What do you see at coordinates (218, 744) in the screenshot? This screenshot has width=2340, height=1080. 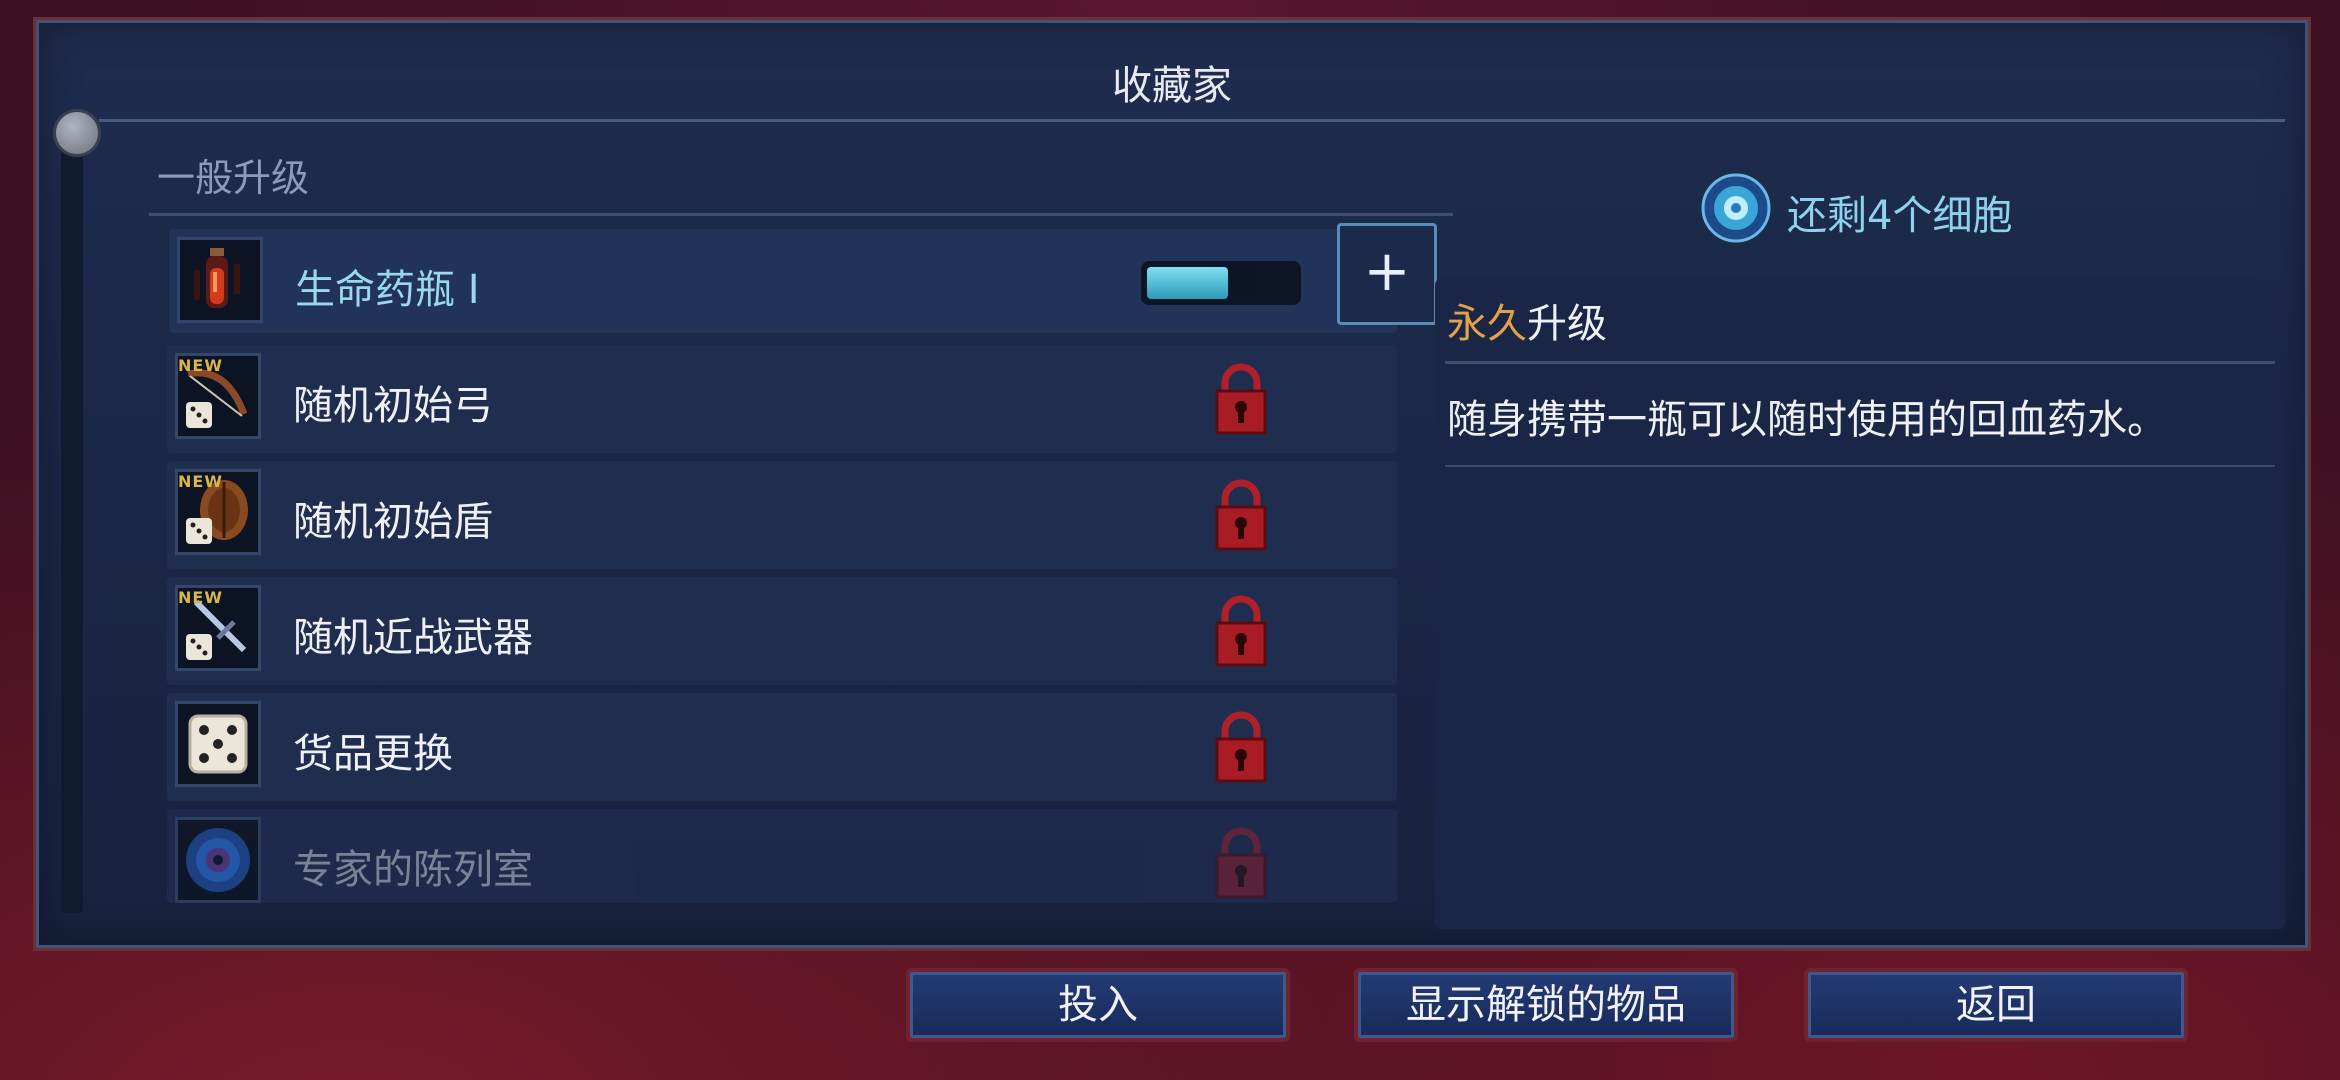 I see `dice-icon` at bounding box center [218, 744].